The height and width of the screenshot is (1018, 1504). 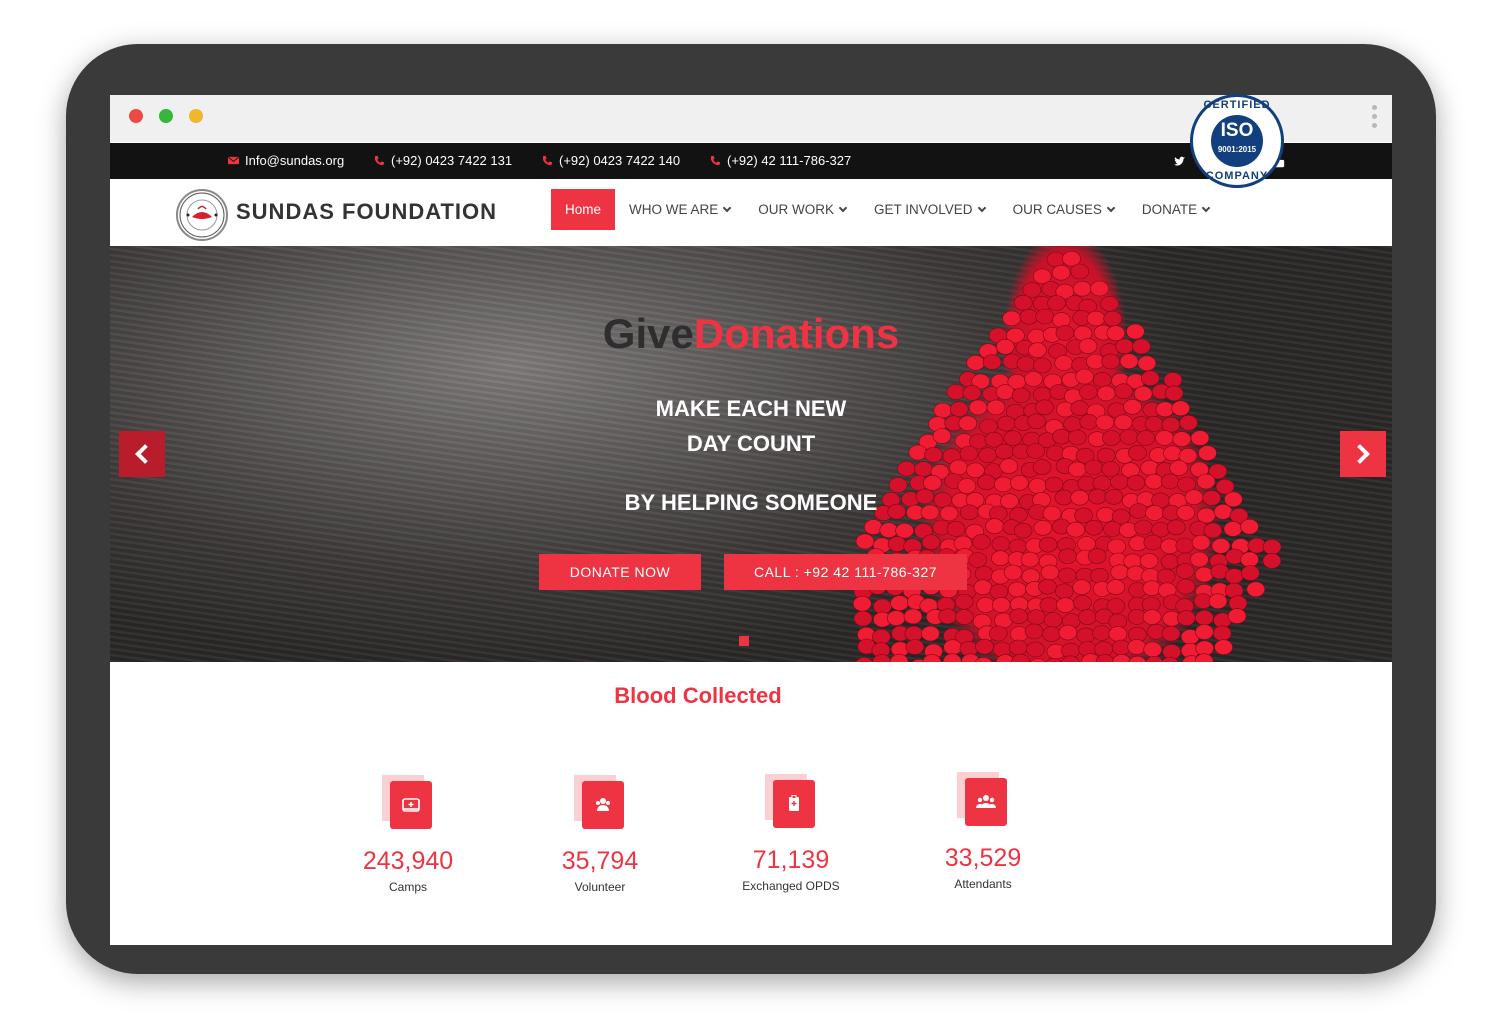 What do you see at coordinates (196, 116) in the screenshot?
I see `minimize-window-button` at bounding box center [196, 116].